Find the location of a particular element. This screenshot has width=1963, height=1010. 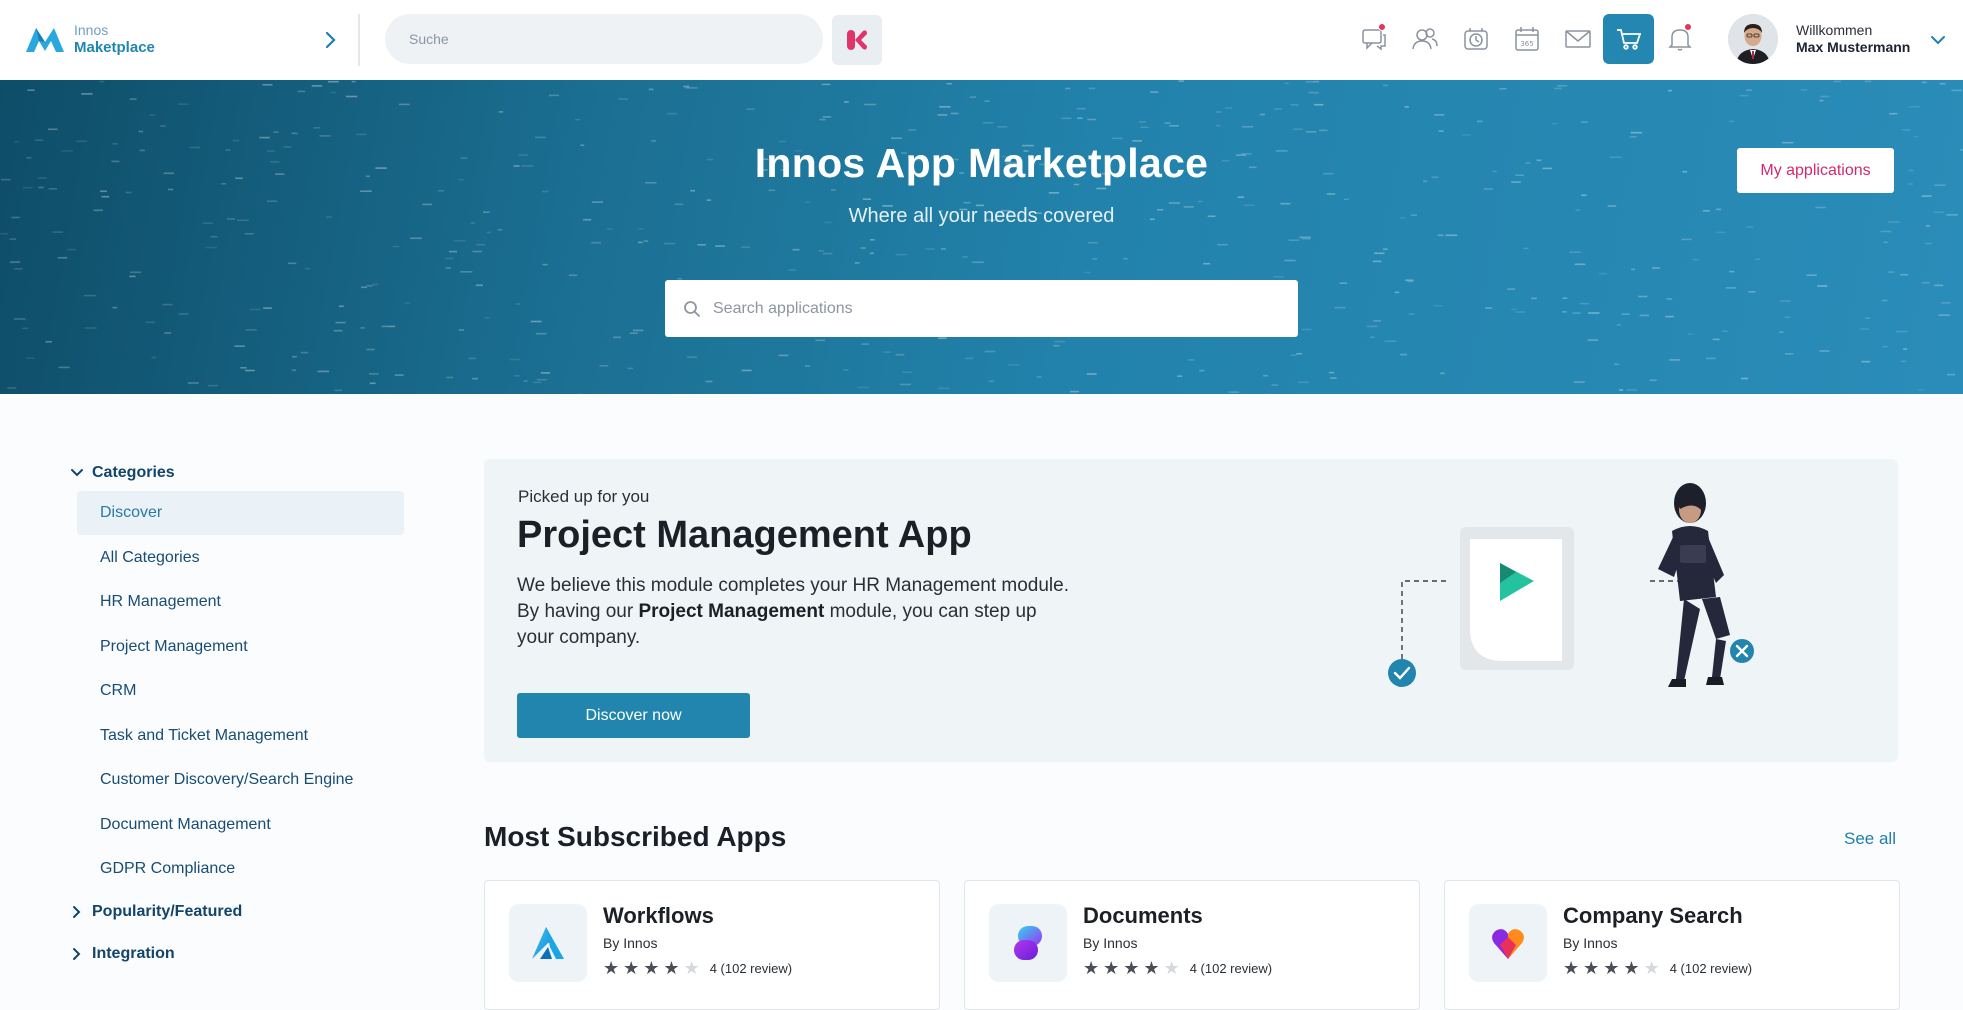

company-search-logo-icon is located at coordinates (1508, 943).